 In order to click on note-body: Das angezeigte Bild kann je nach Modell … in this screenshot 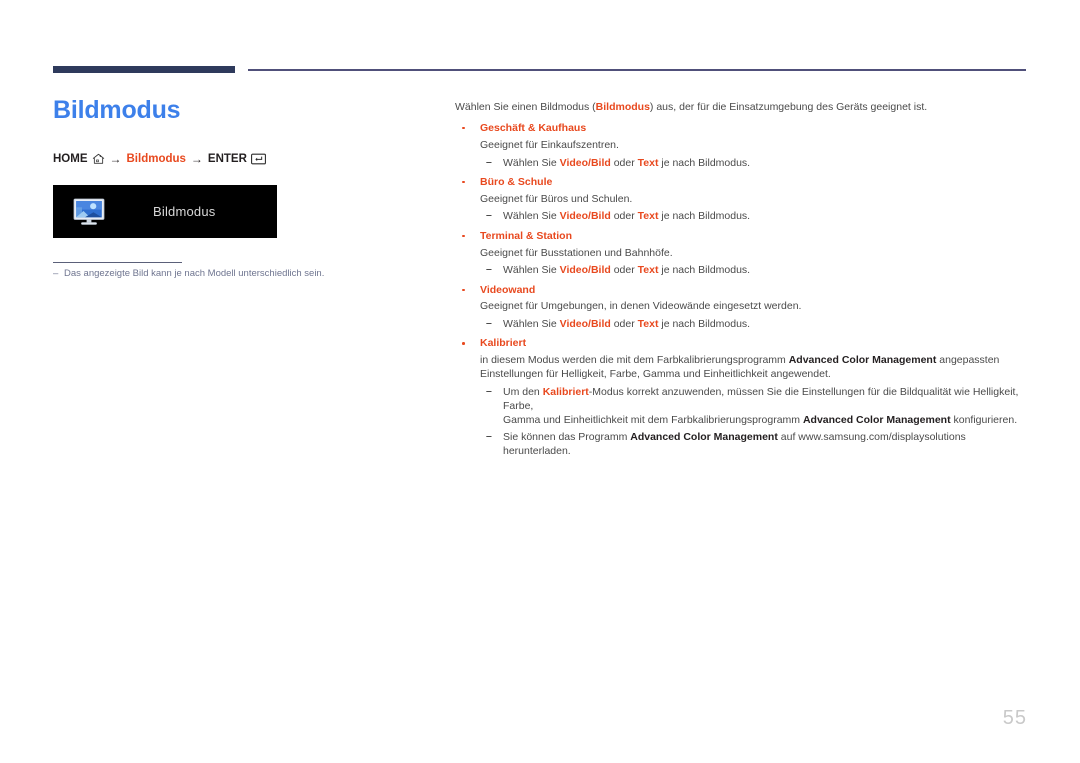, I will do `click(194, 273)`.